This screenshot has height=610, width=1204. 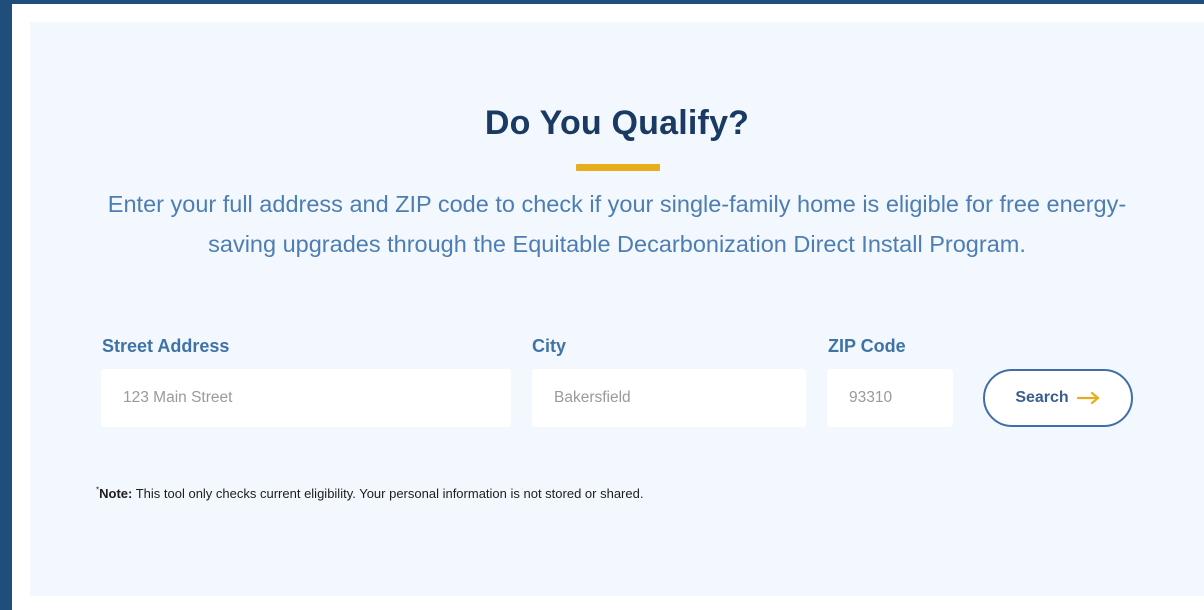 What do you see at coordinates (166, 346) in the screenshot?
I see `street-address-label: Street Address` at bounding box center [166, 346].